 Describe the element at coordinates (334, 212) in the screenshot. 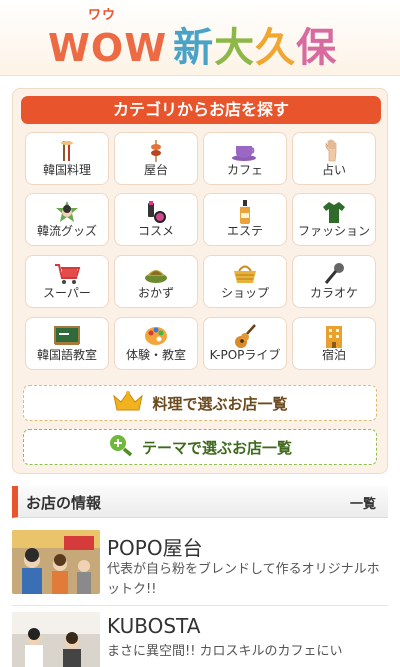

I see `shirt-icon` at that location.